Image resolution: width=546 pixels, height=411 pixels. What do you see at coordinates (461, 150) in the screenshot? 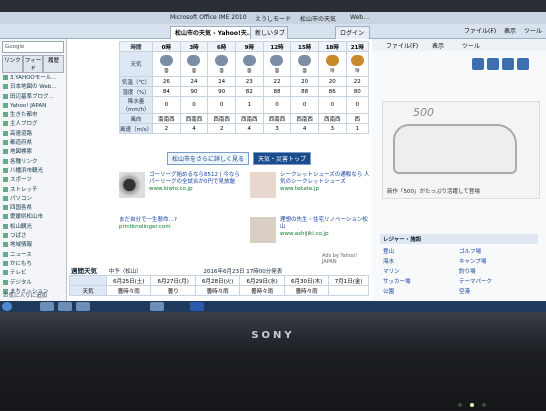
I see `car-advertisement: 500 新作「500」がたっぷり活躍して登場` at bounding box center [461, 150].